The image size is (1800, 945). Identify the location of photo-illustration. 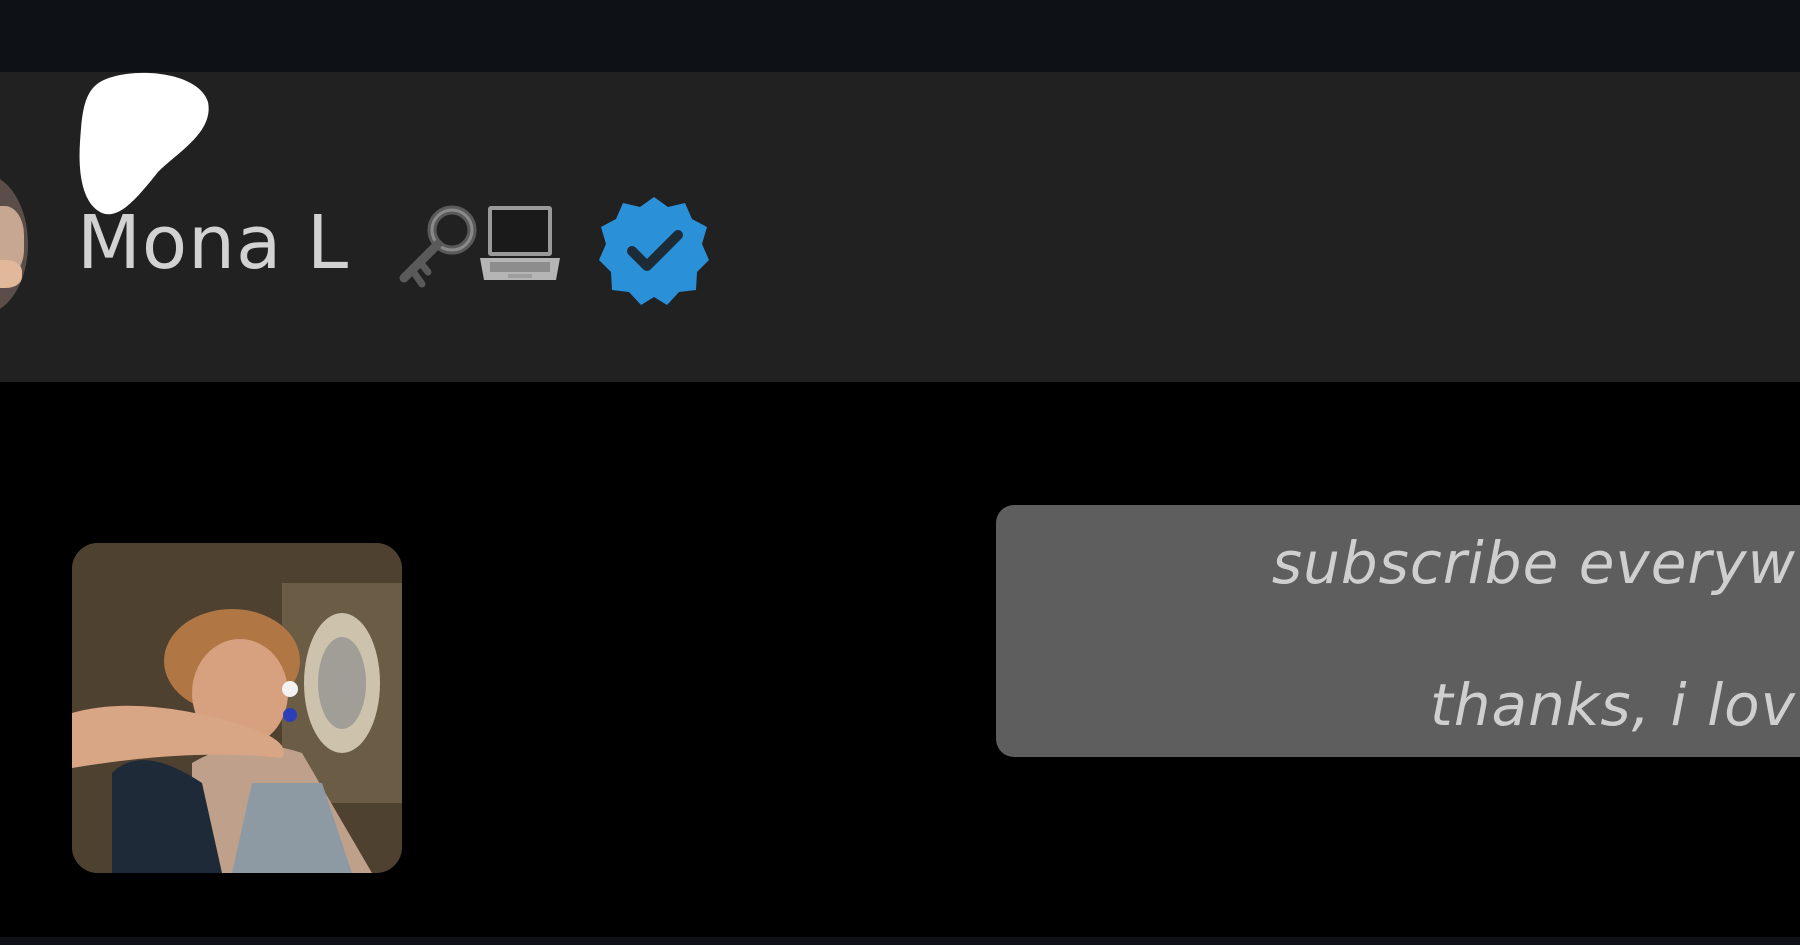
(237, 708).